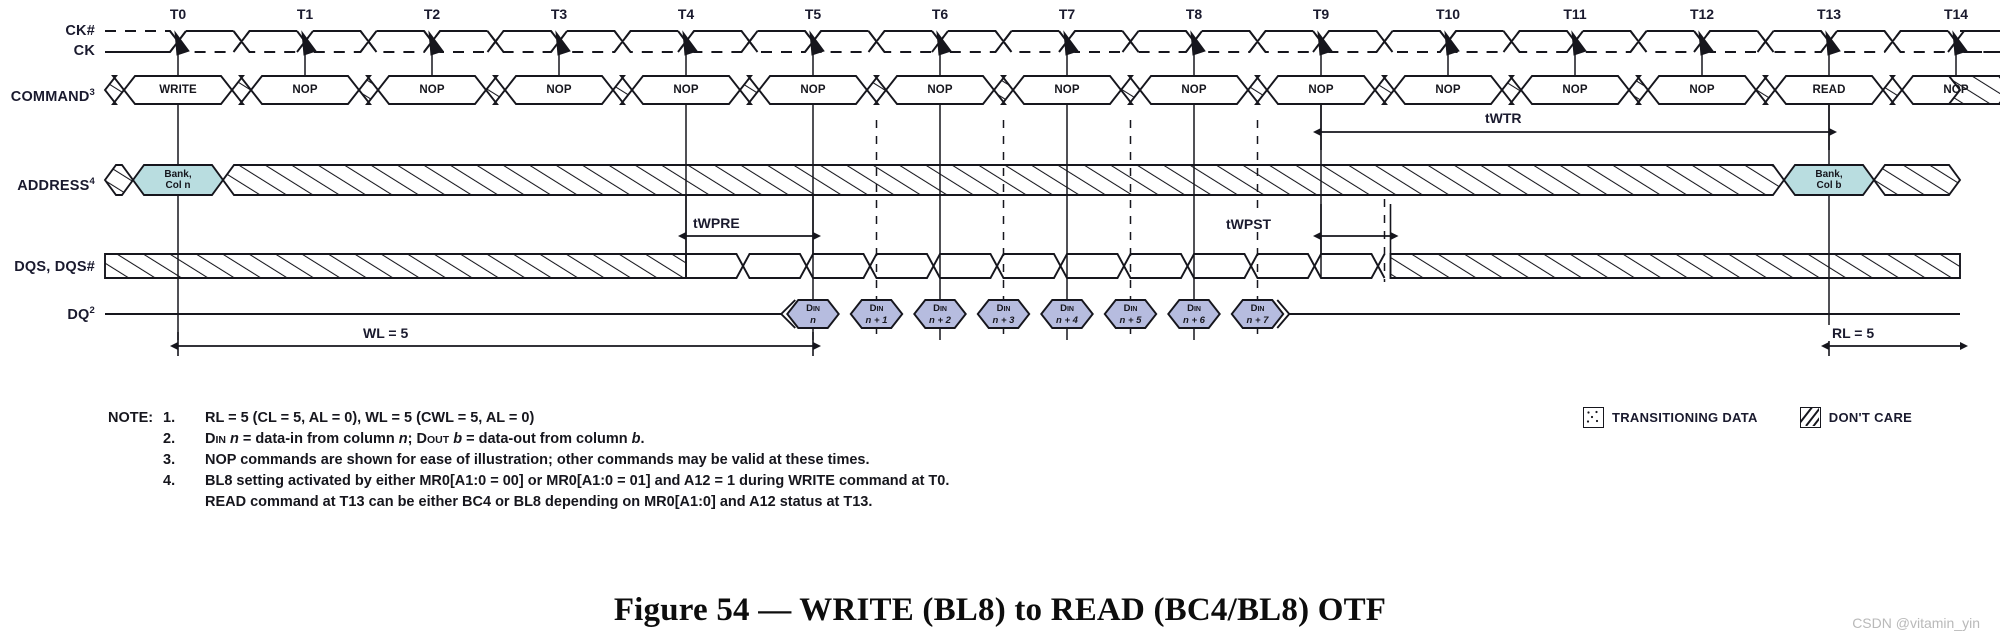  I want to click on timing-label-twtr: tWTR, so click(1503, 118).